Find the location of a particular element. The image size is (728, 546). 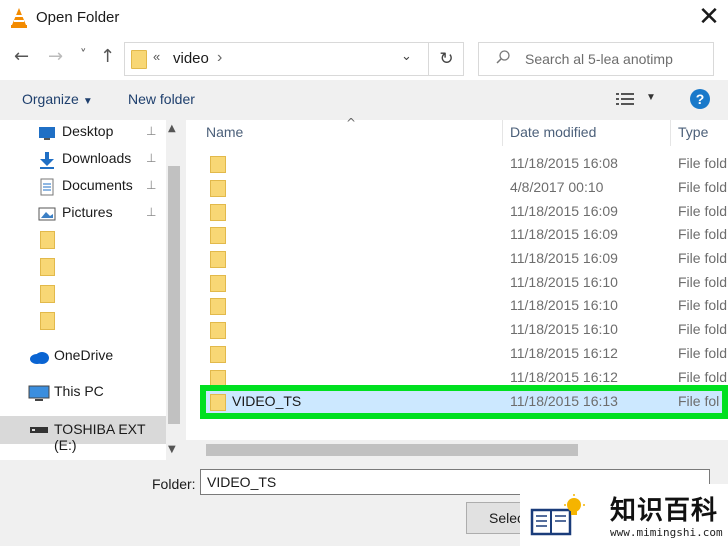

sidebar-item-toshiba-drive: TOSHIBA EXT (E:) is located at coordinates (83, 434).